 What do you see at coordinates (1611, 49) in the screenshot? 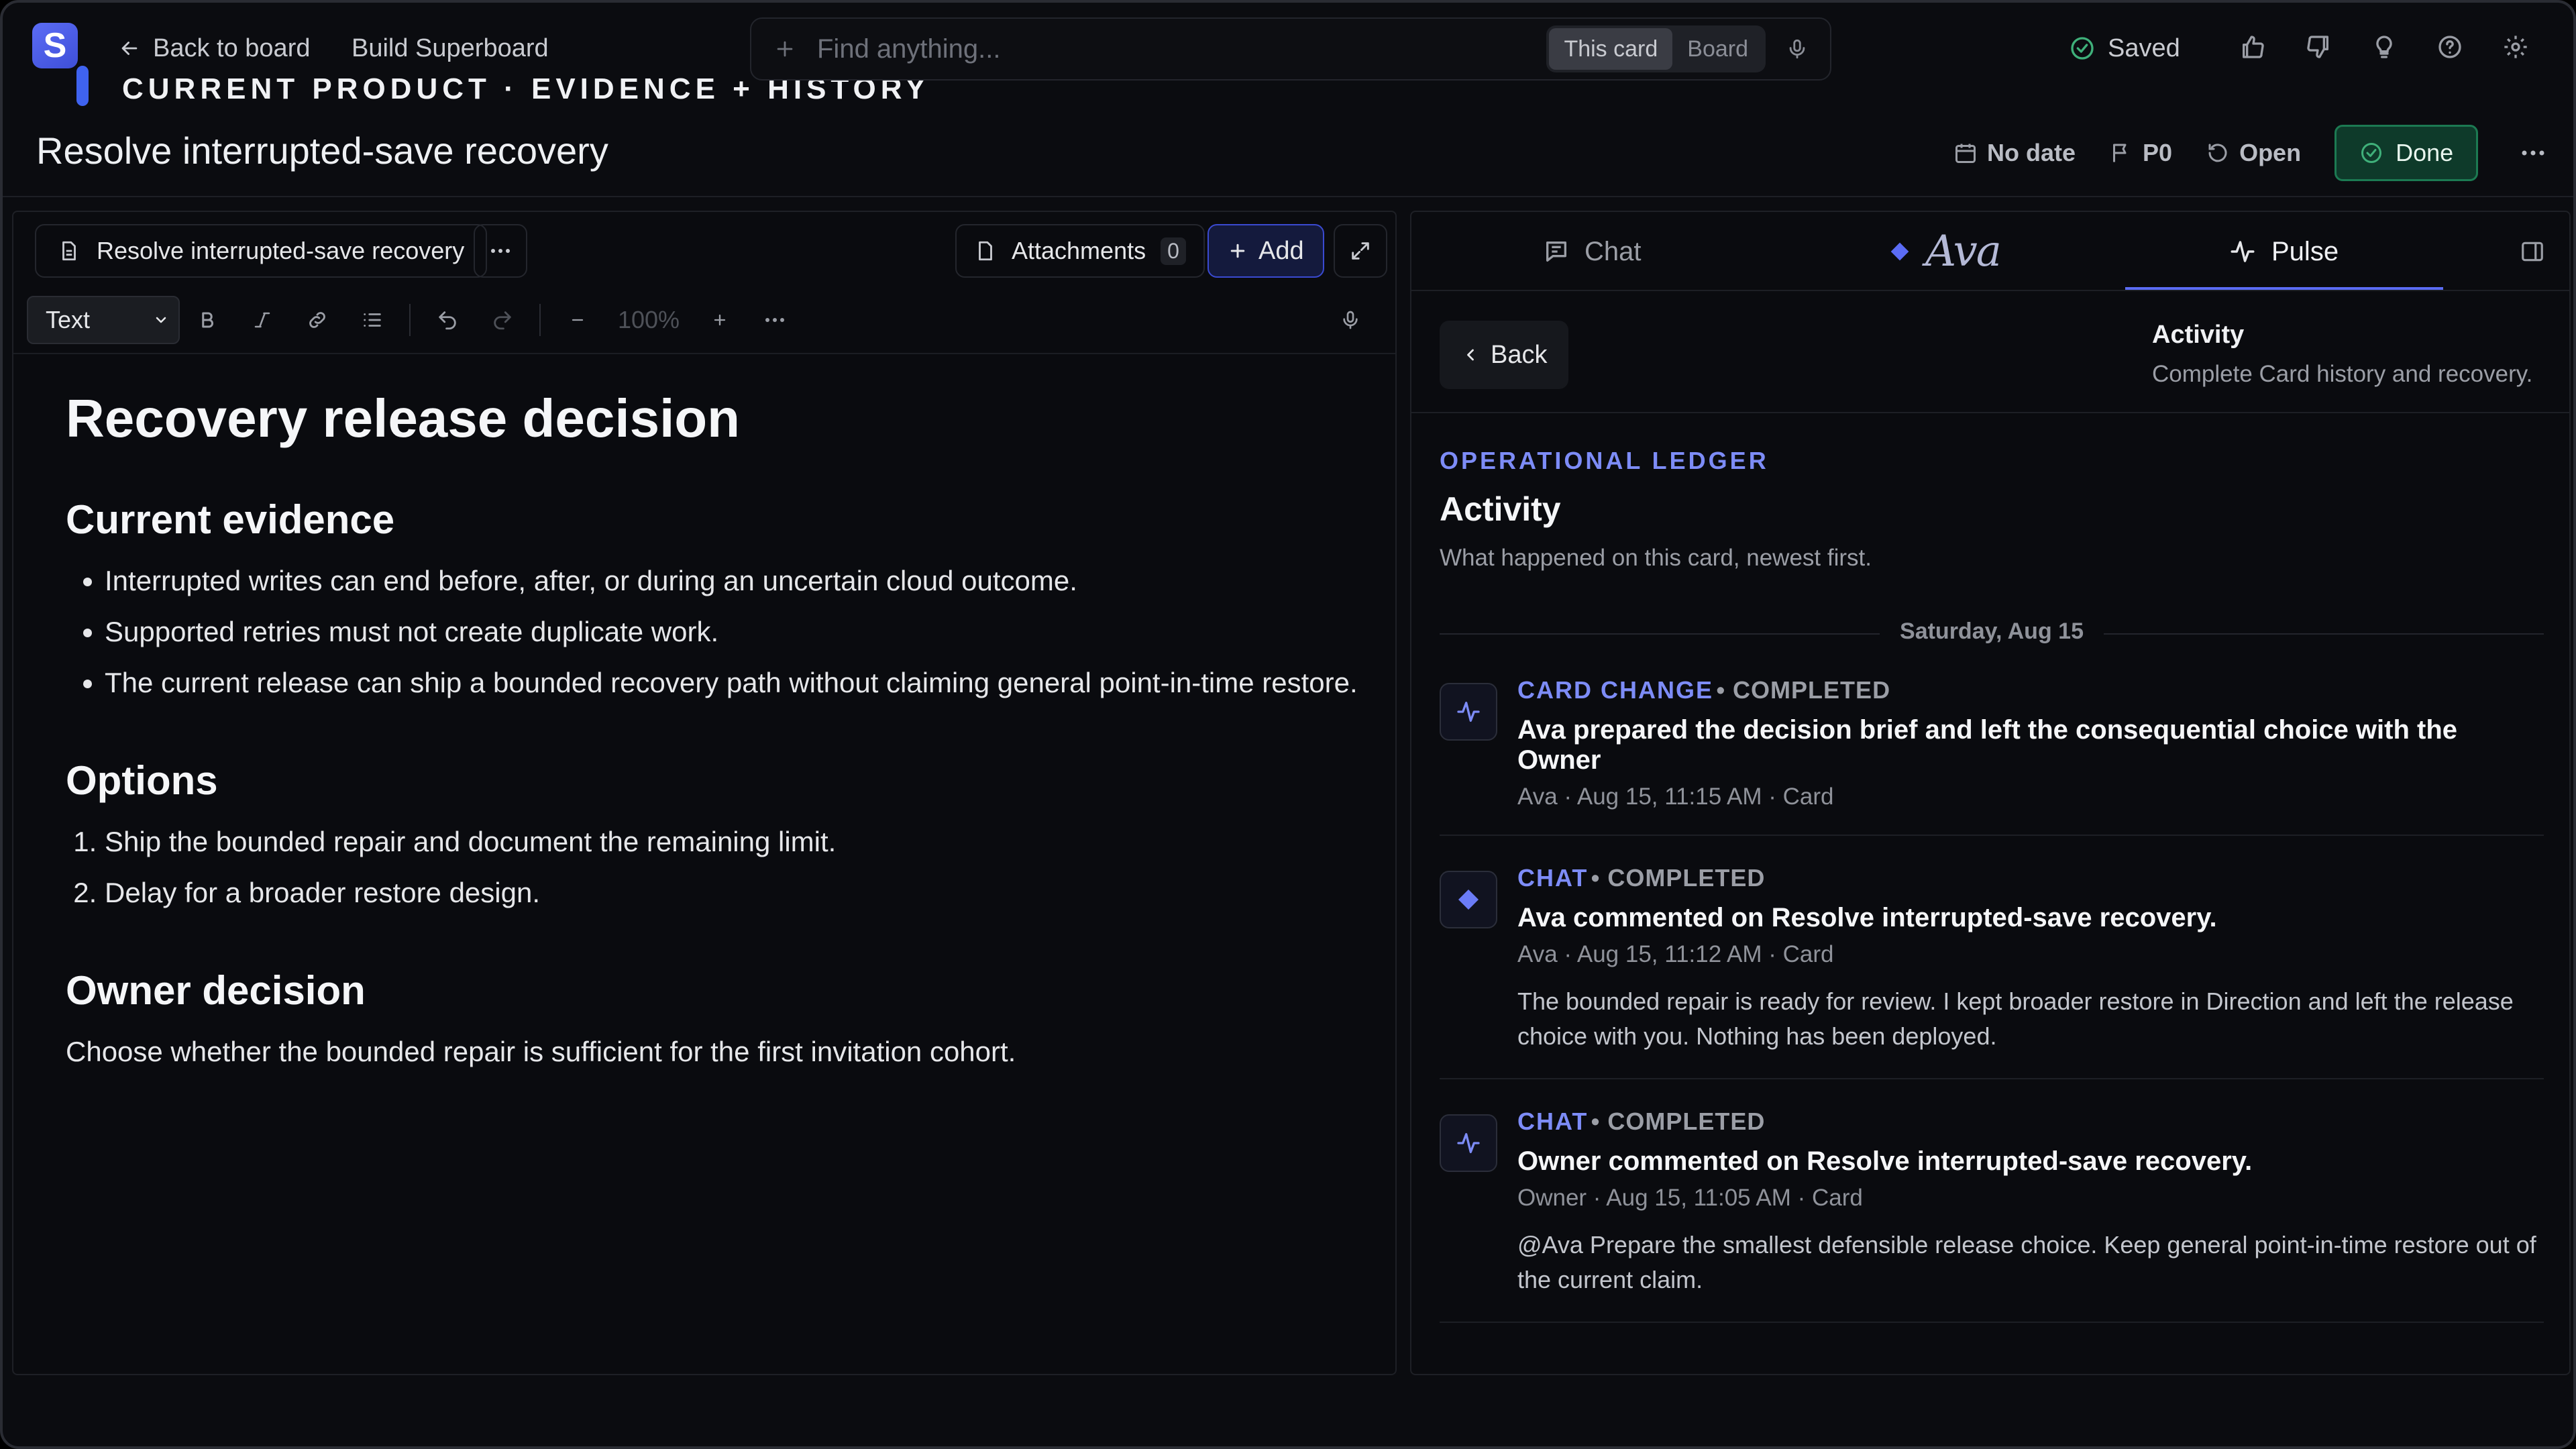
I see `scope-this-card: This card` at bounding box center [1611, 49].